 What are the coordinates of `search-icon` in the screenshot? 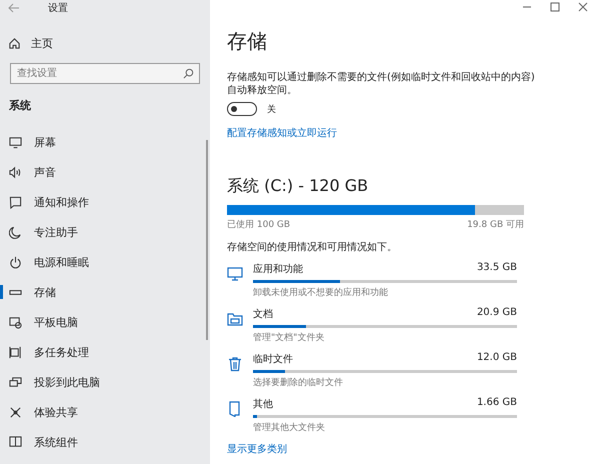 It's located at (188, 73).